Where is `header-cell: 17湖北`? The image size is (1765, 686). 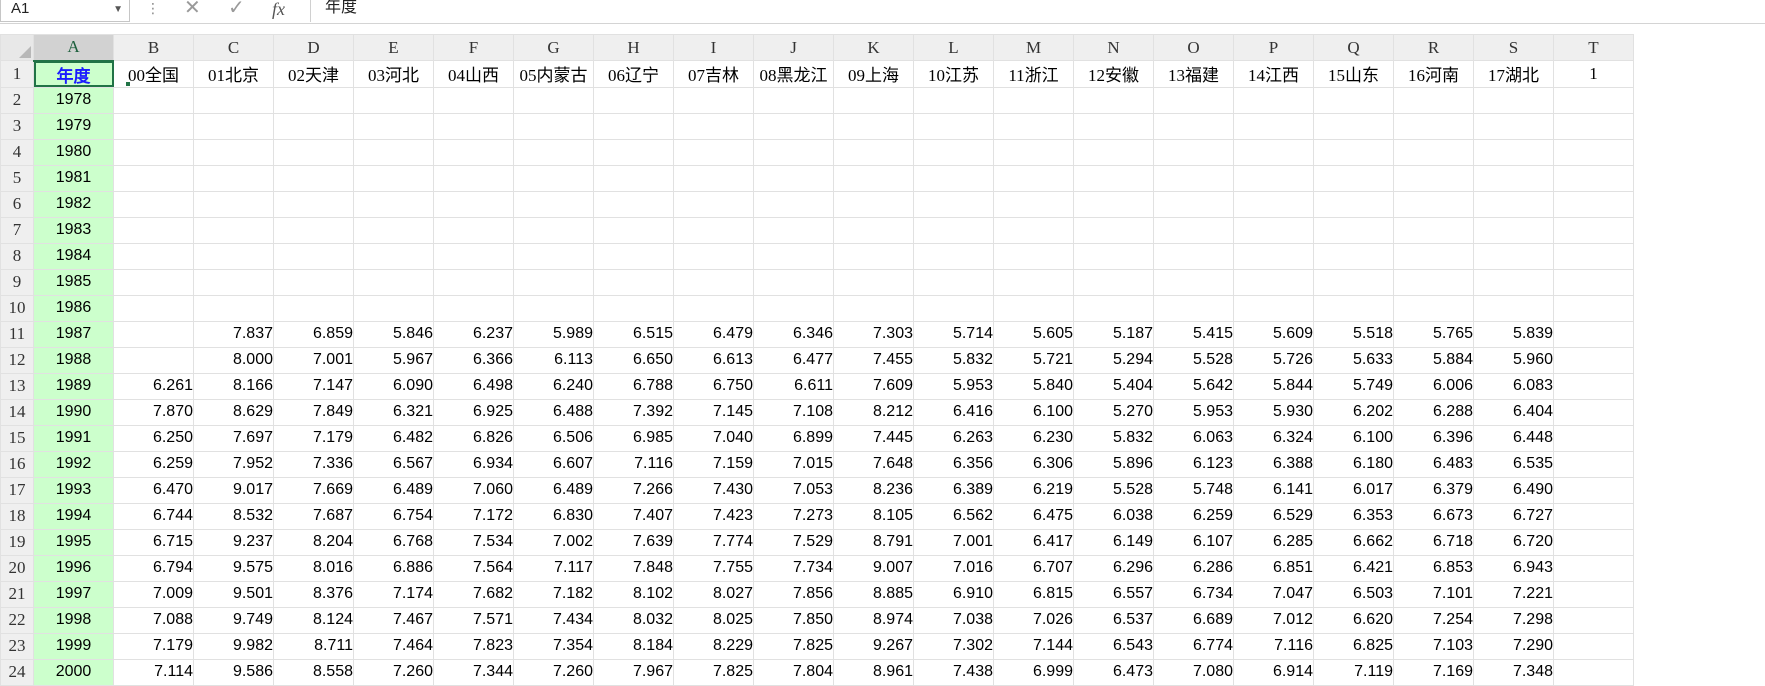
header-cell: 17湖北 is located at coordinates (1513, 74).